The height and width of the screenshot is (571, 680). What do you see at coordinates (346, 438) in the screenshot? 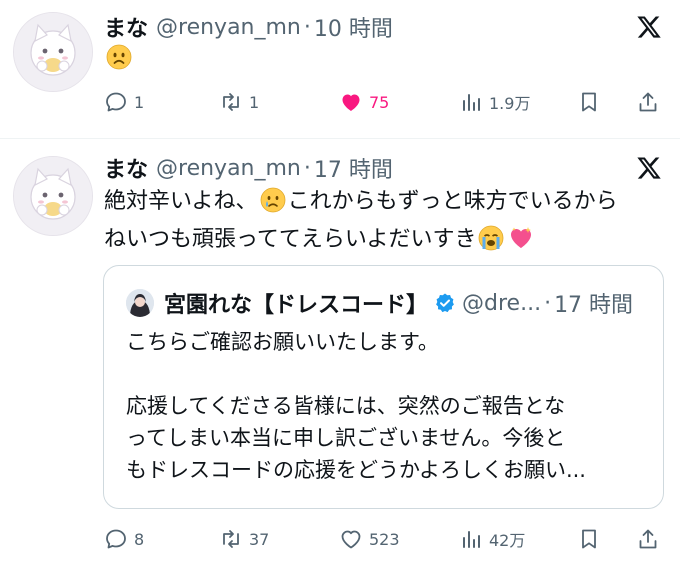
I see `quoted-text-line: ってしまい本当に申し訳ございません。今後と` at bounding box center [346, 438].